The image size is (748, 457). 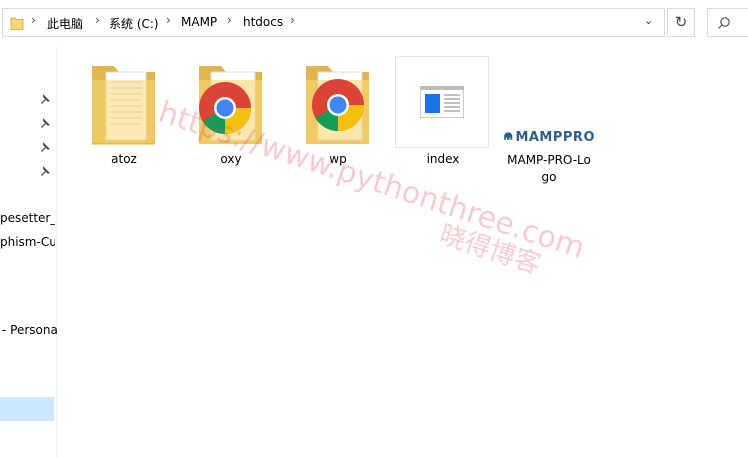 I want to click on chevron-down-icon: ⌄, so click(x=648, y=20).